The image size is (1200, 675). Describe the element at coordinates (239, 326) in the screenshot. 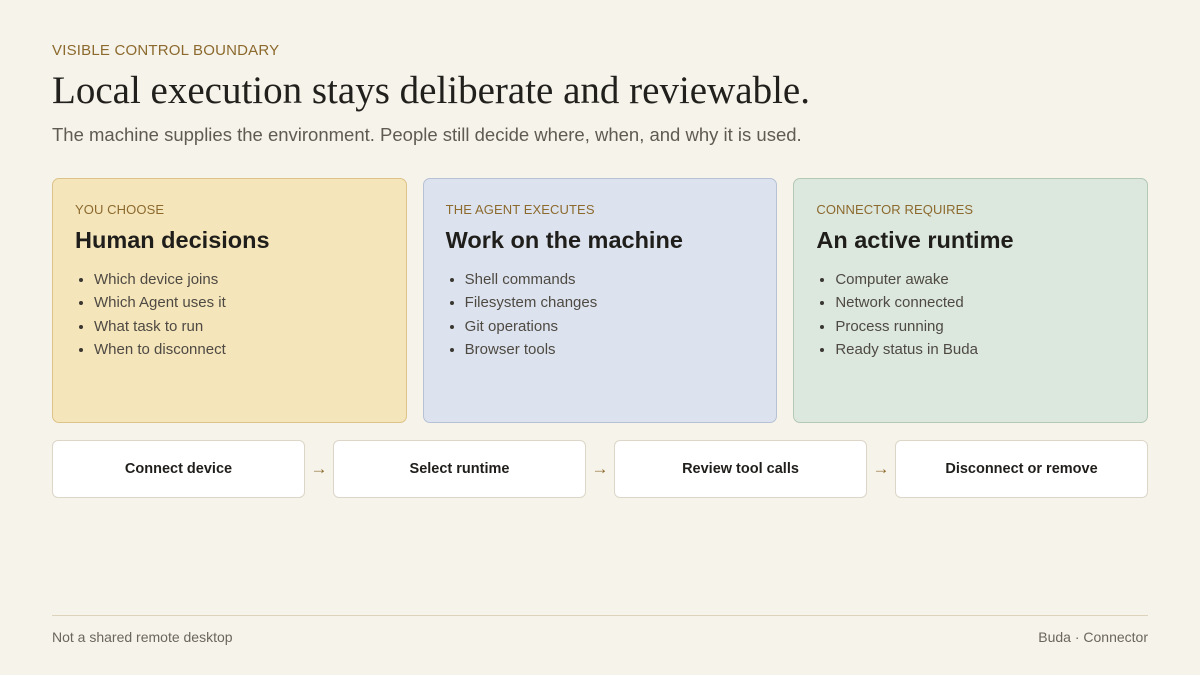

I see `list-item: What task to run` at that location.